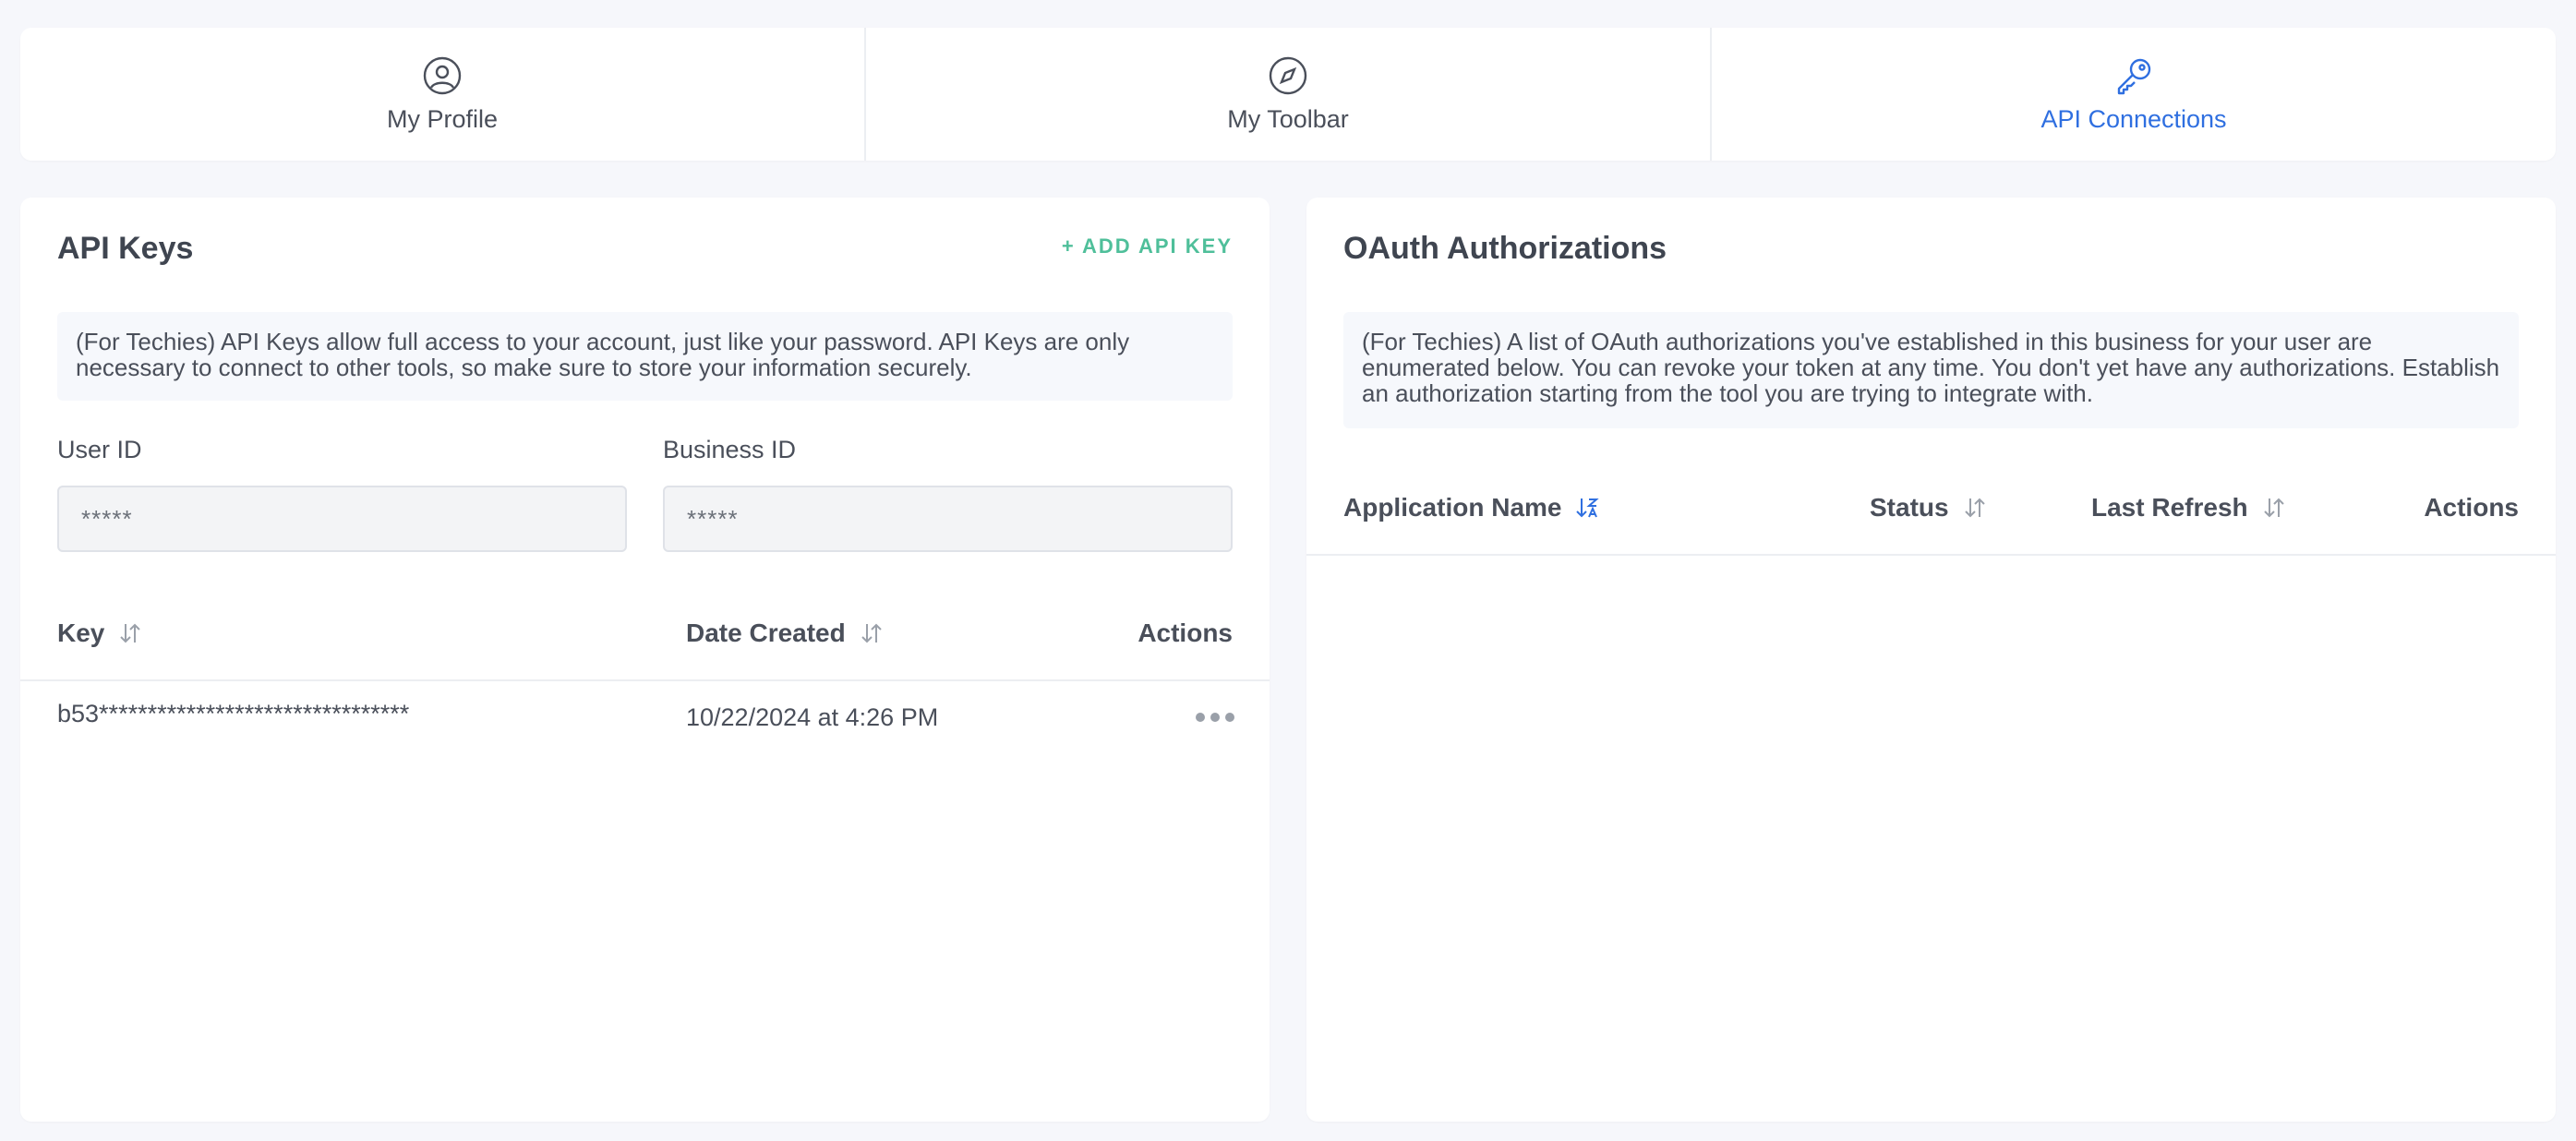  I want to click on tab-my-toolbar: My Toolbar, so click(1289, 94).